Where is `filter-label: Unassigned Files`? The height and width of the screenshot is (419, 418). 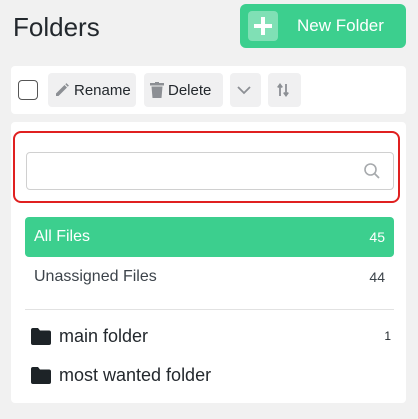 filter-label: Unassigned Files is located at coordinates (95, 276).